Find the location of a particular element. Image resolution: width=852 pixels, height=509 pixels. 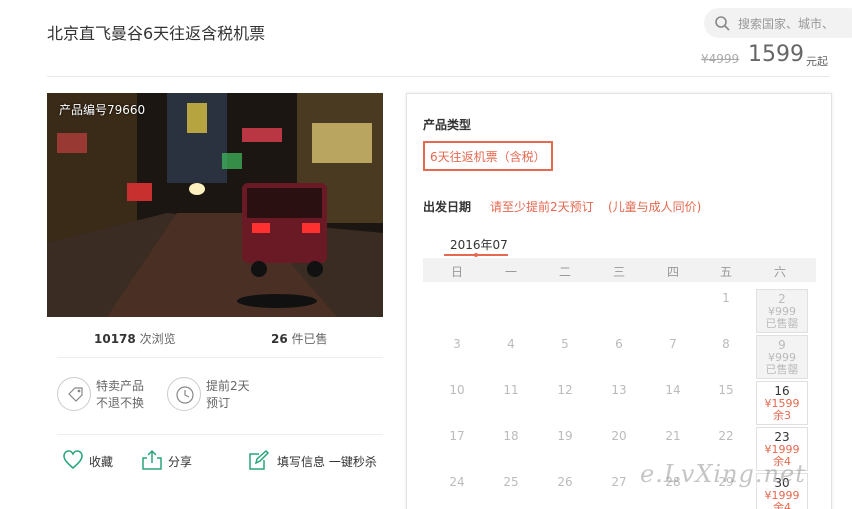

day-number: 25 is located at coordinates (511, 482).